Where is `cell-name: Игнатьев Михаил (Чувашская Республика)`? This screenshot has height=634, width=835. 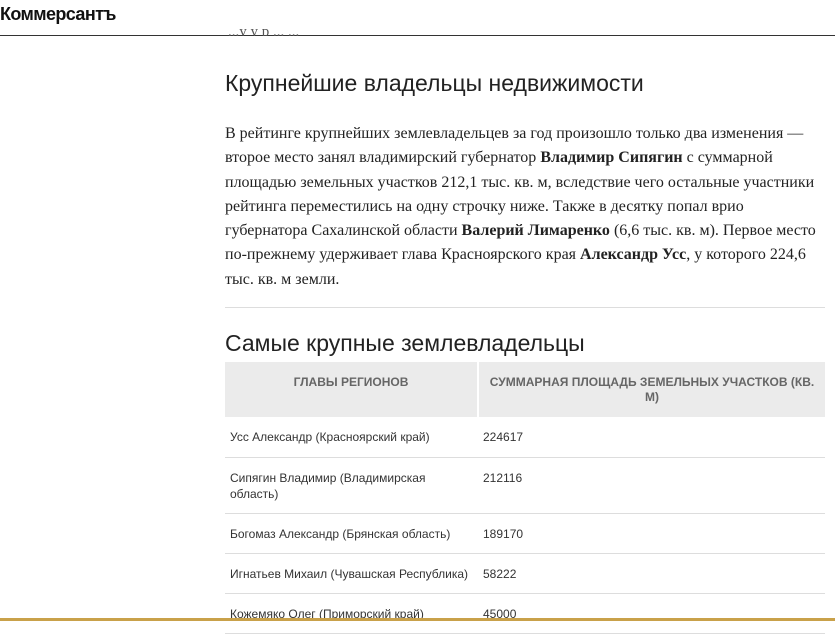
cell-name: Игнатьев Михаил (Чувашская Республика) is located at coordinates (351, 573).